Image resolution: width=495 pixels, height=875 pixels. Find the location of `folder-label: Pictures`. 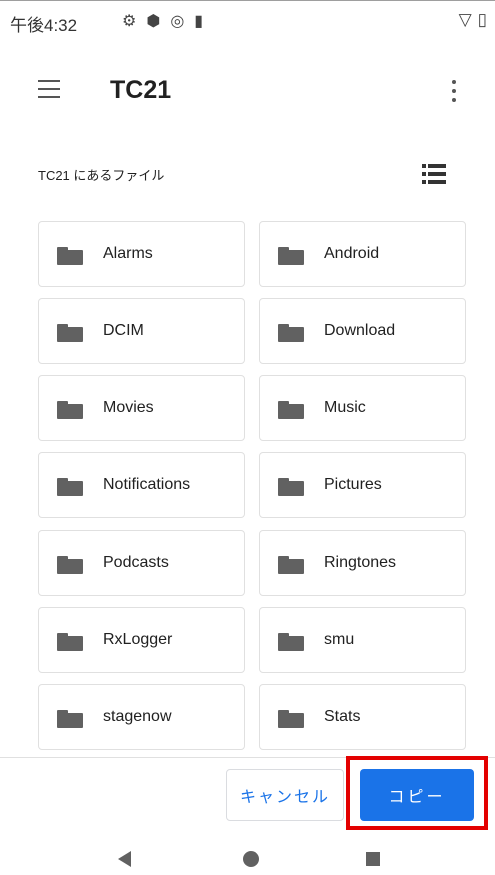

folder-label: Pictures is located at coordinates (353, 484).